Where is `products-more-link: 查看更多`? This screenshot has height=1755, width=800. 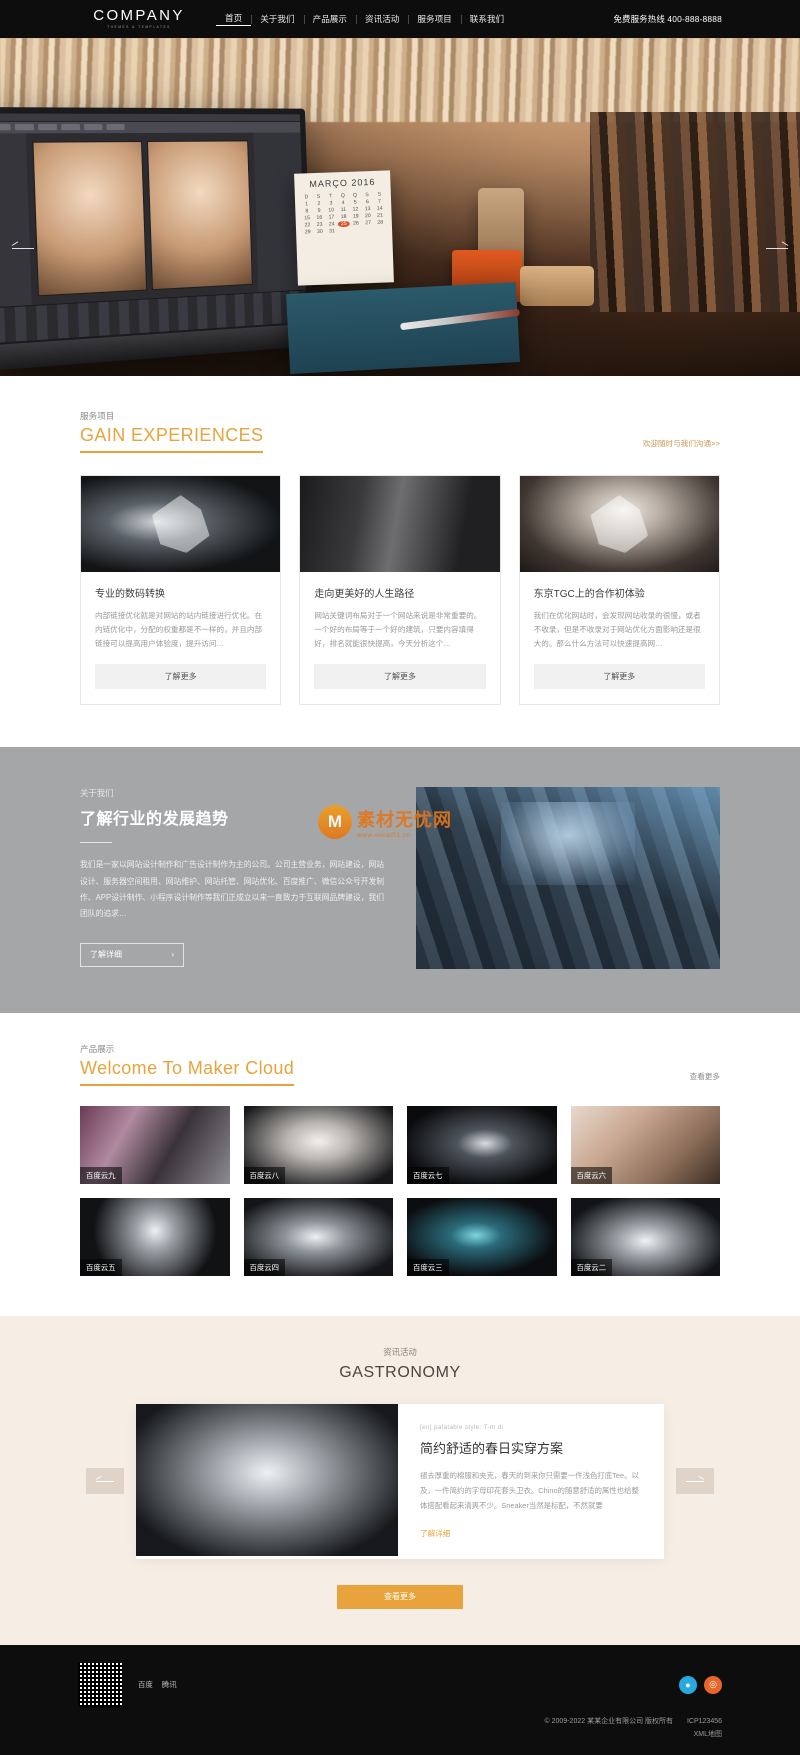 products-more-link: 查看更多 is located at coordinates (705, 1078).